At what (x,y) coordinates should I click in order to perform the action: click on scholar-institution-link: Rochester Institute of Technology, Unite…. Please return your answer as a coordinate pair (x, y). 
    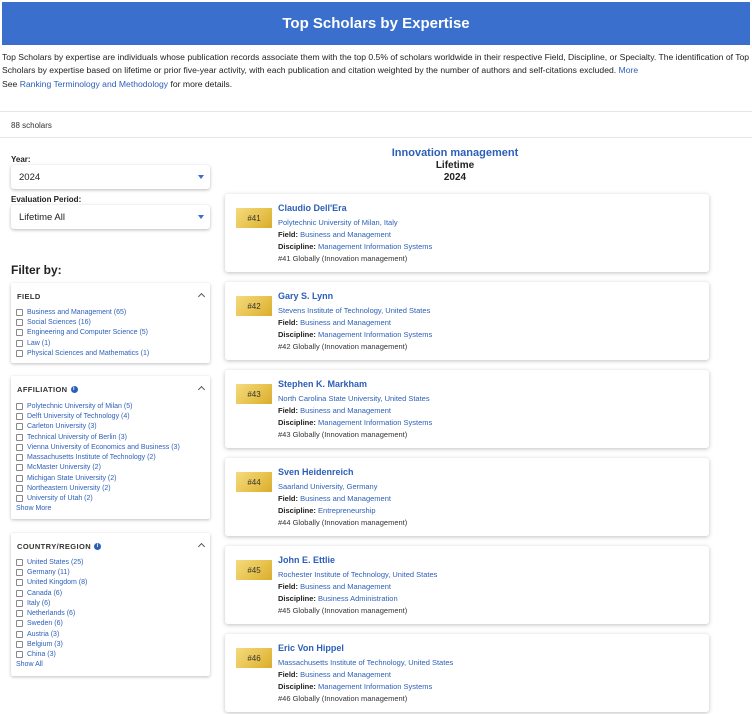
    Looking at the image, I should click on (357, 574).